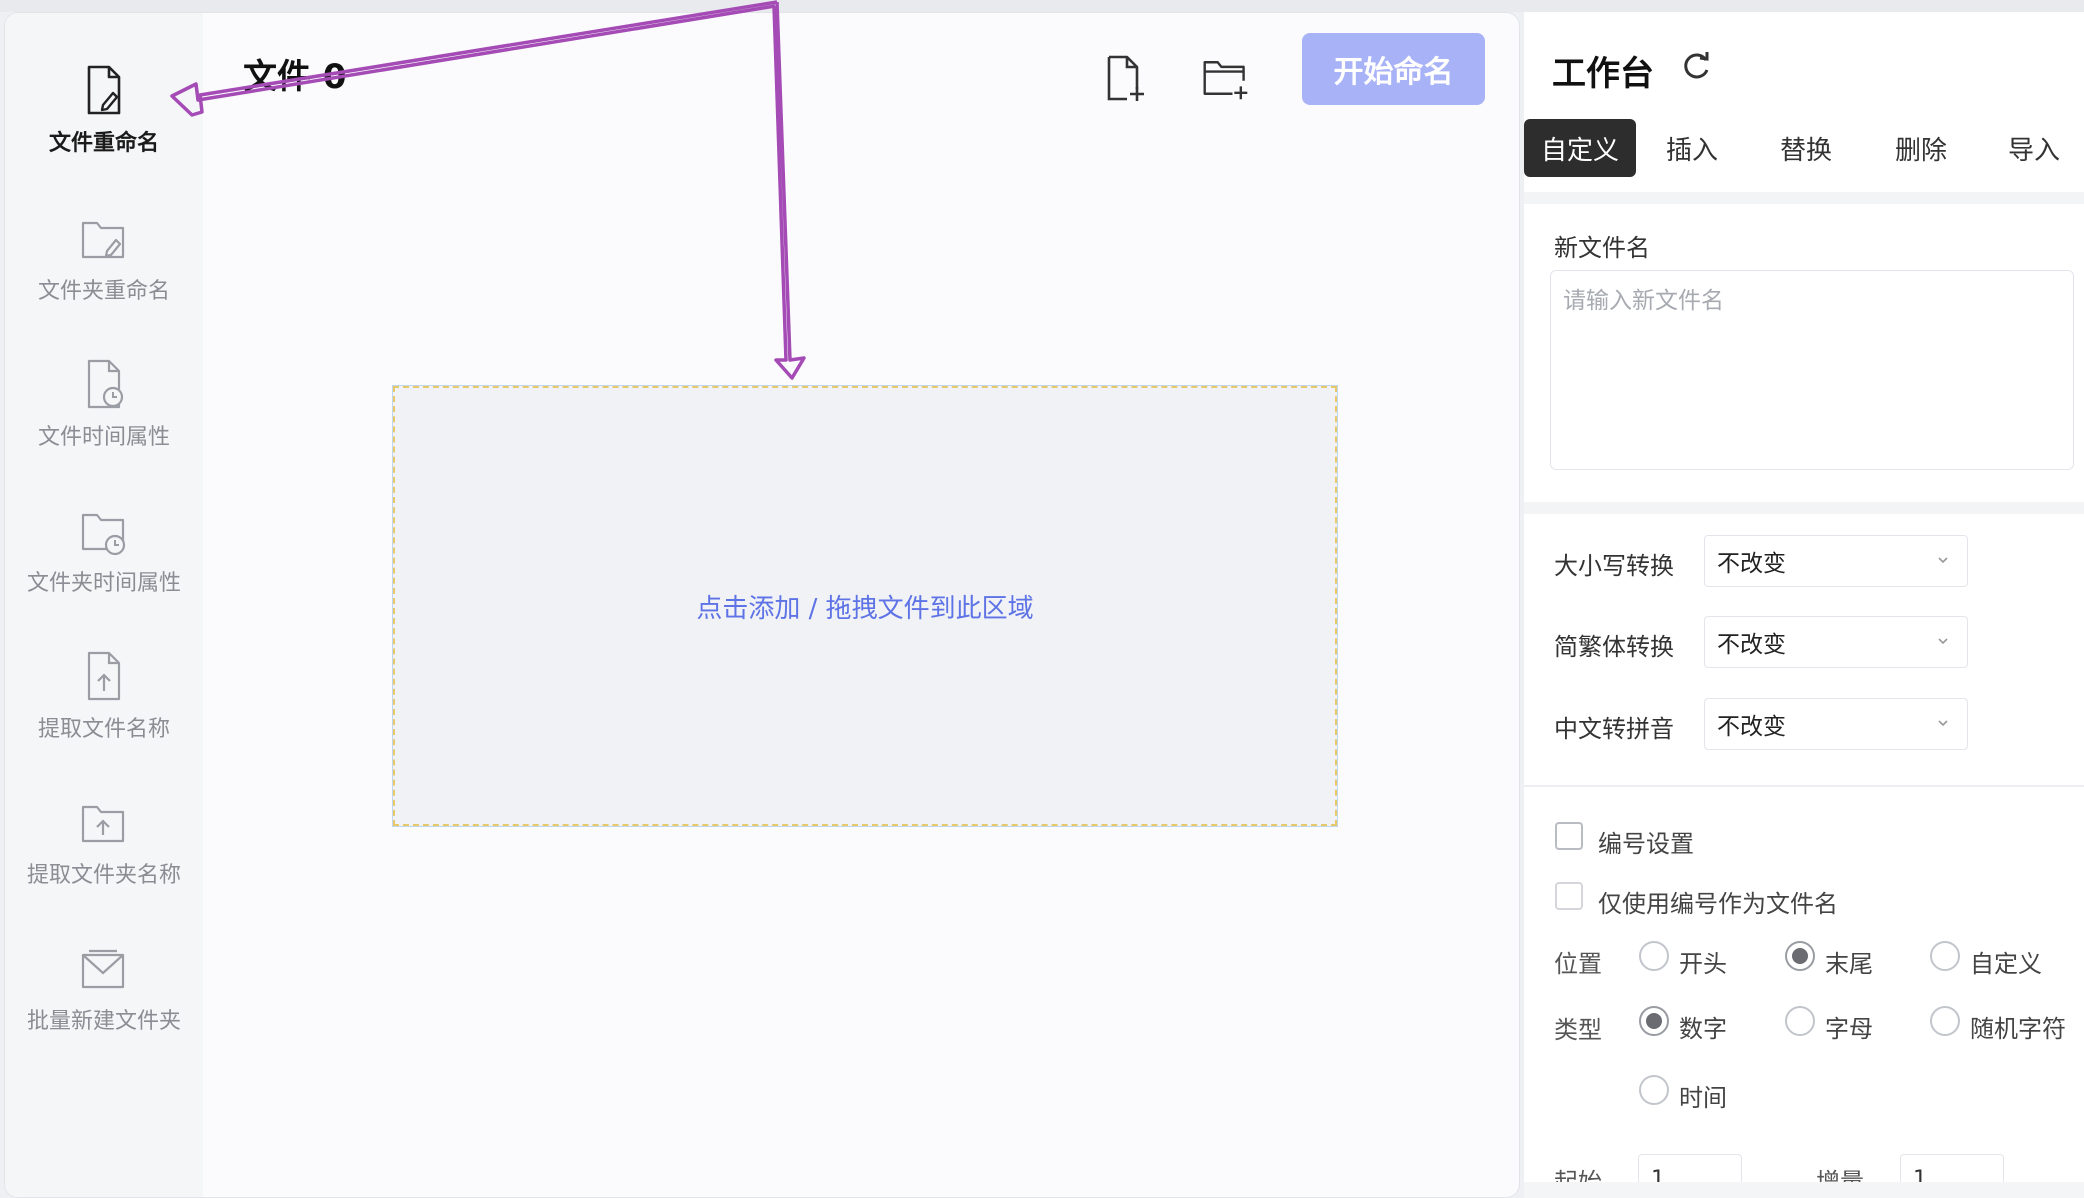 The width and height of the screenshot is (2084, 1198). What do you see at coordinates (1836, 724) in the screenshot?
I see `pinyin-convert-select: 不改变` at bounding box center [1836, 724].